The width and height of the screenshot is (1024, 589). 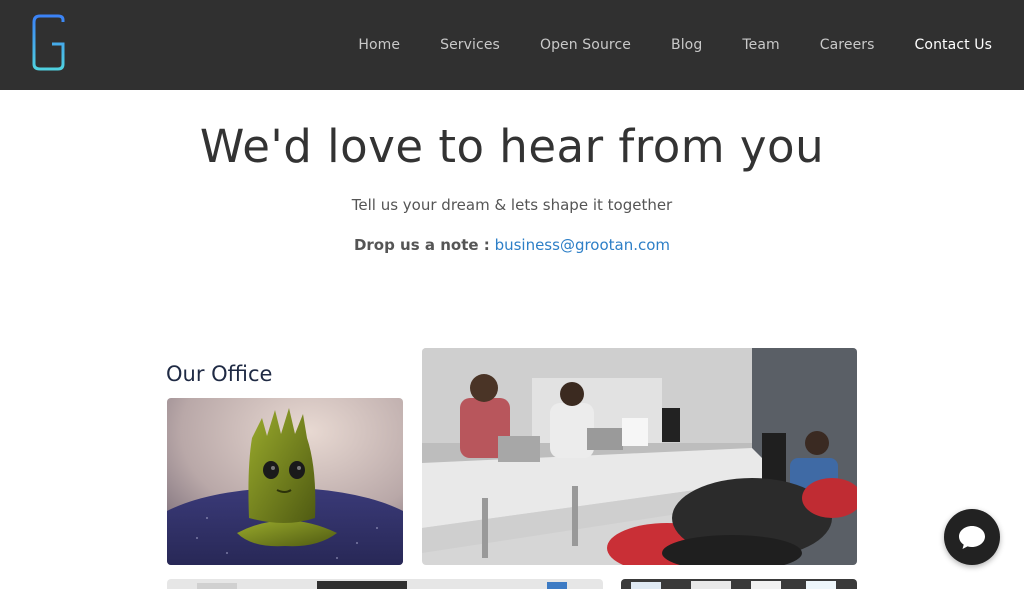 What do you see at coordinates (582, 245) in the screenshot?
I see `contact-email-link: business@grootan.com` at bounding box center [582, 245].